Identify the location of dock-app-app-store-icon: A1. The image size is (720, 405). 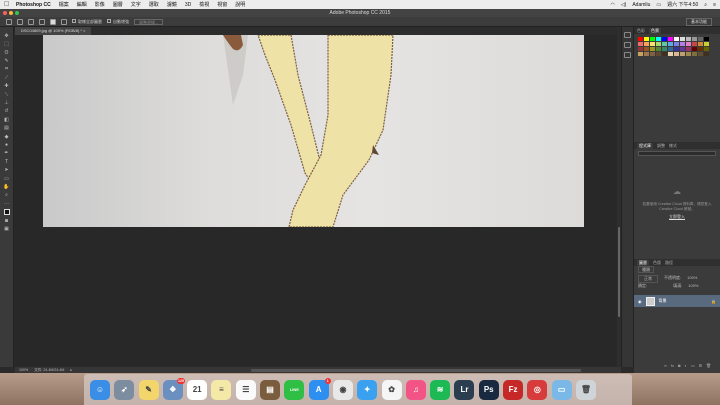
(319, 388).